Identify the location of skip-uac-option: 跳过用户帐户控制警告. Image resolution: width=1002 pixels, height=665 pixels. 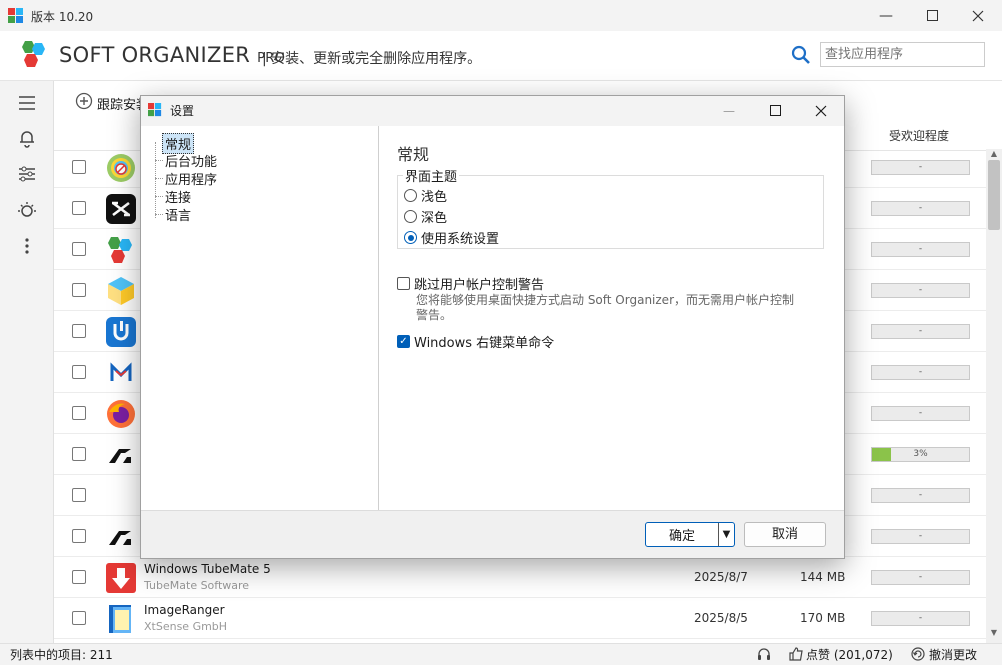
(470, 283).